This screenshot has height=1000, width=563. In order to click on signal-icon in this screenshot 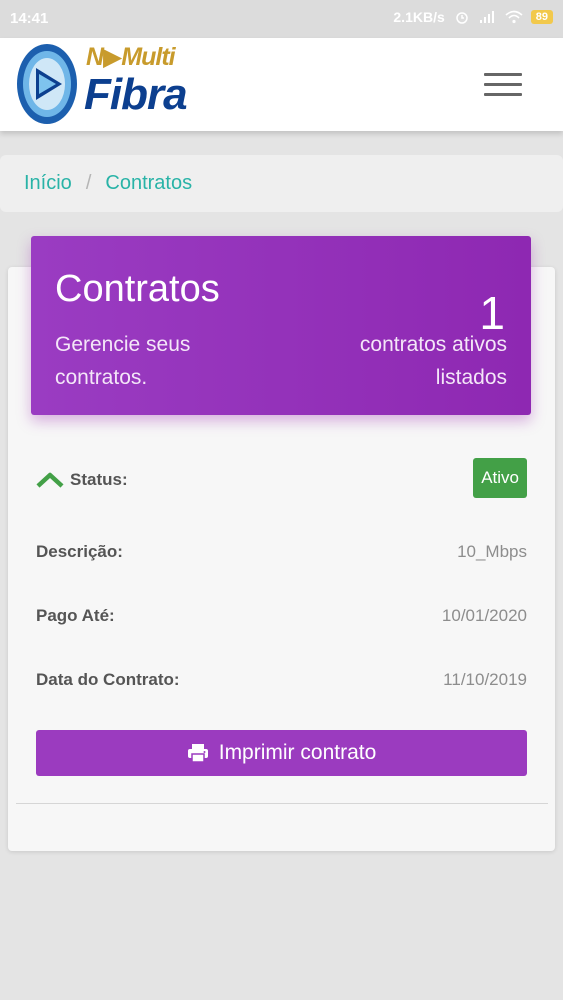, I will do `click(486, 17)`.